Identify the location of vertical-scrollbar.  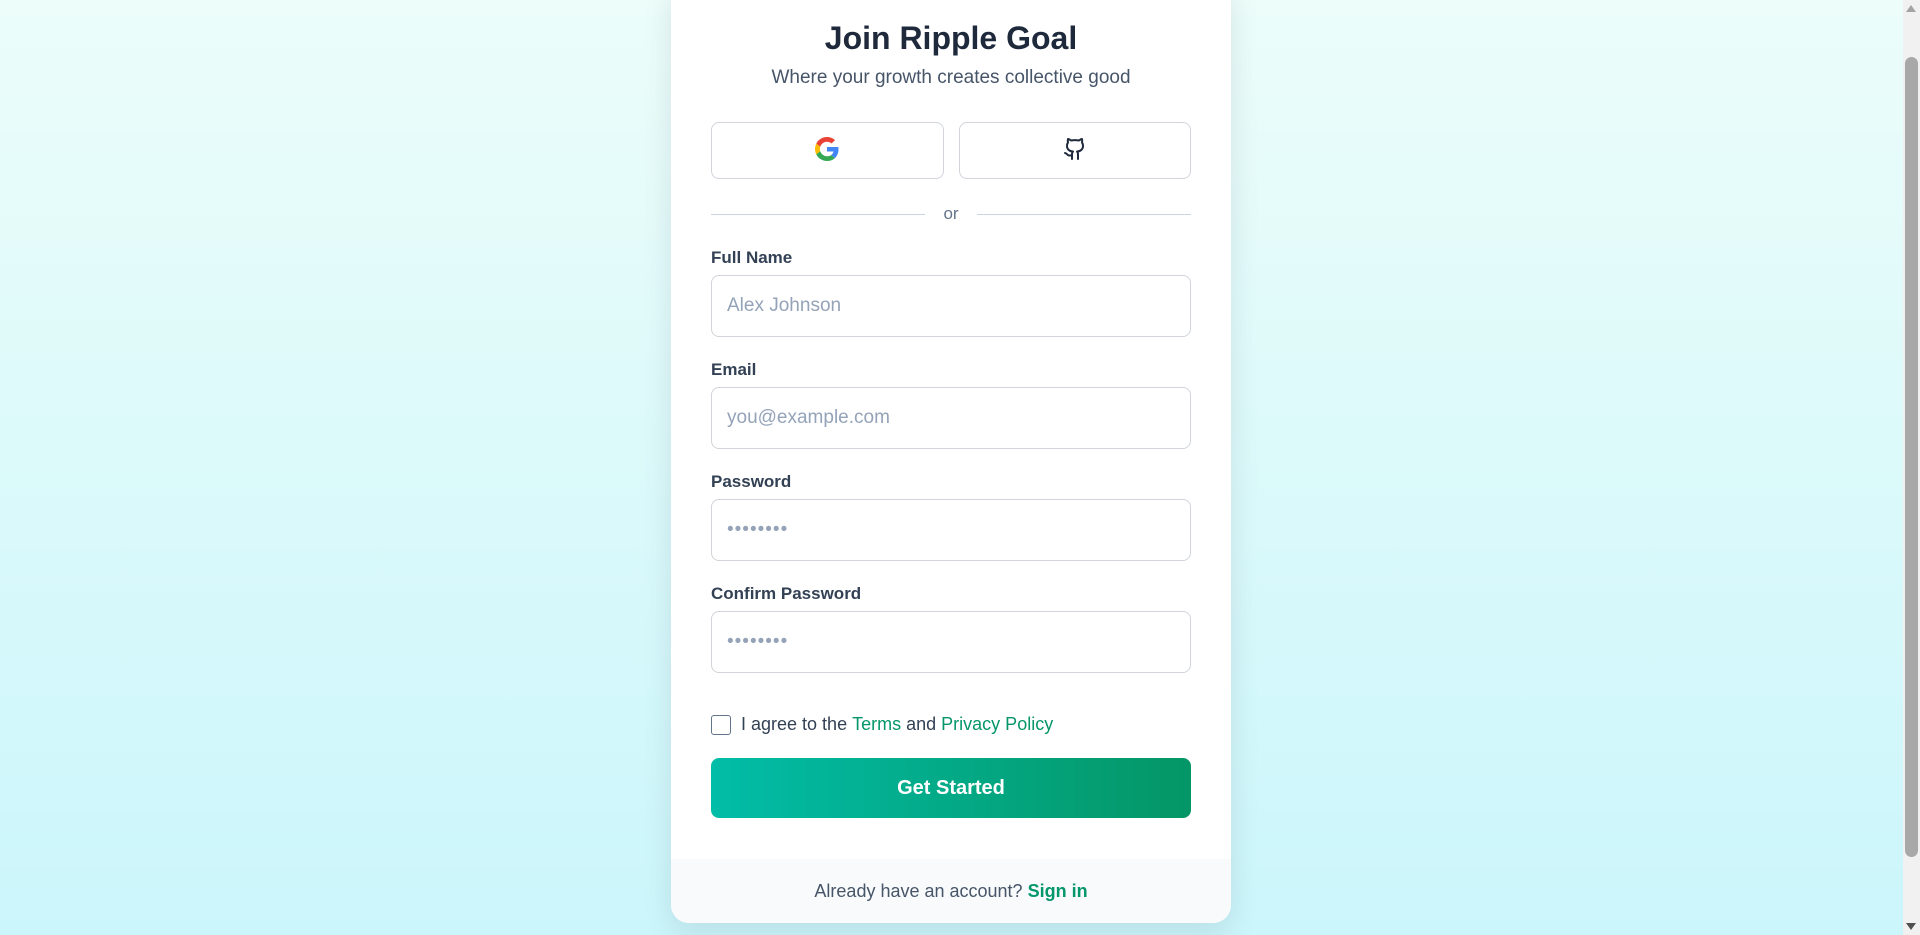
(1911, 467).